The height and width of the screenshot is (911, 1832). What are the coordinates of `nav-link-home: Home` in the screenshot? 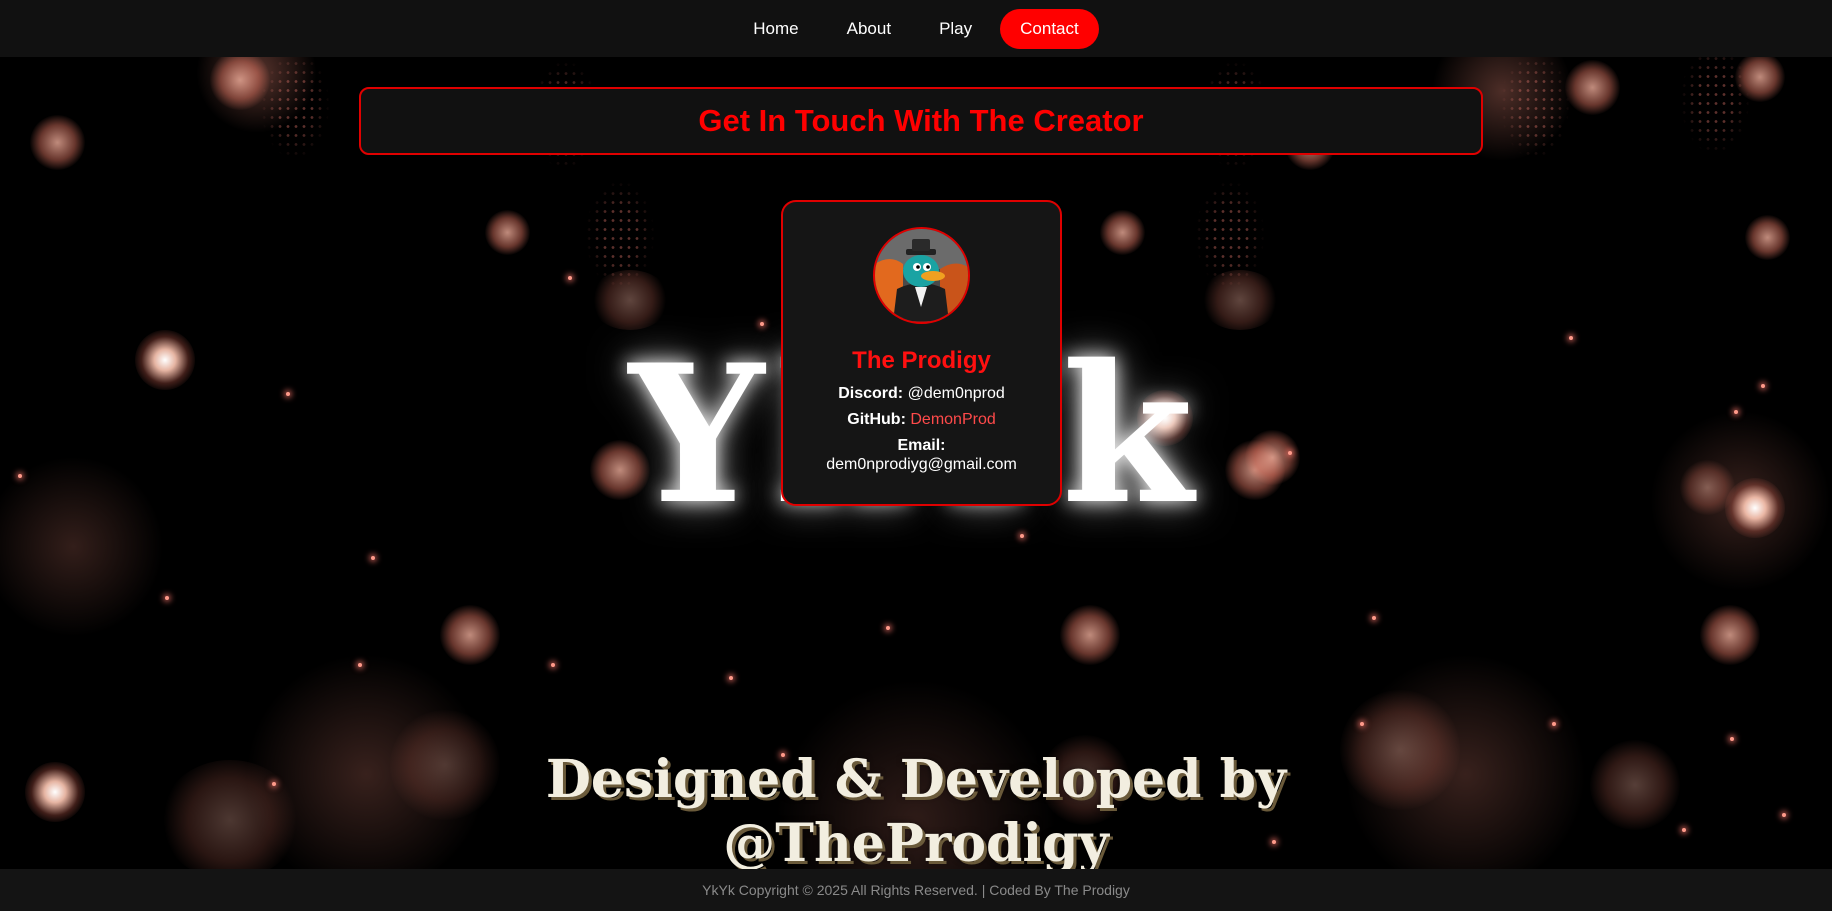 It's located at (775, 29).